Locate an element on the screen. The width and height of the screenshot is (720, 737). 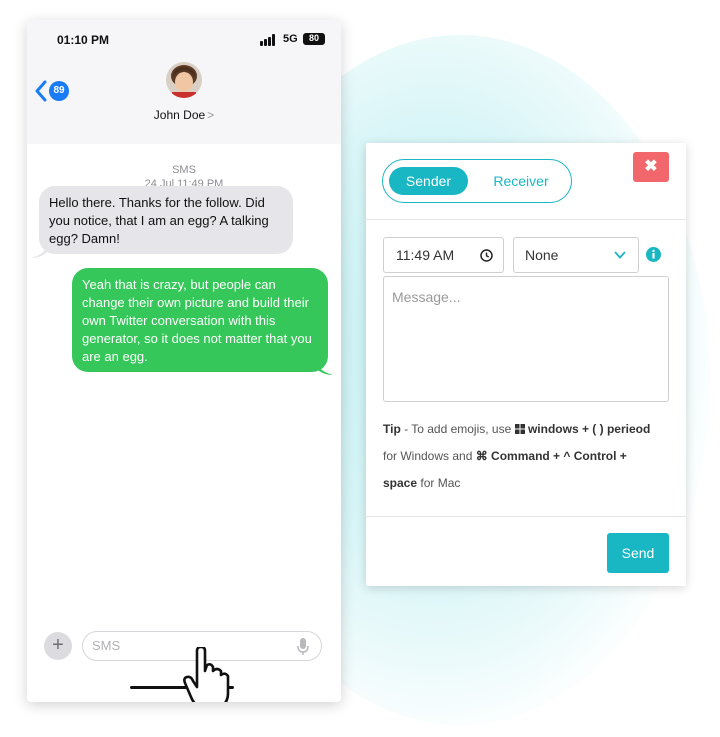
conversation-header: 89 John Doe > is located at coordinates (184, 102).